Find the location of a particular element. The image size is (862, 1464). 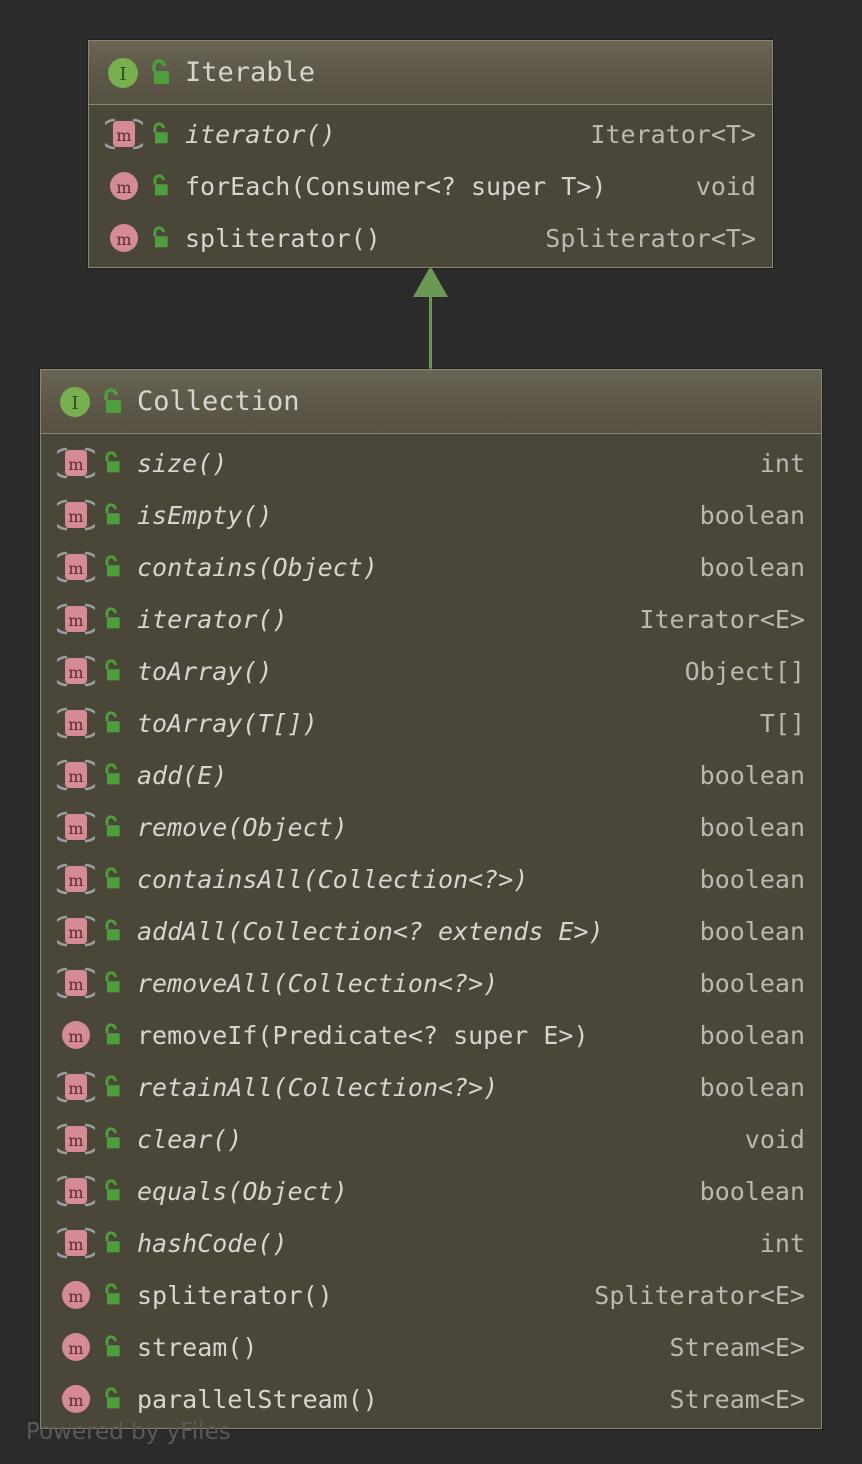

member-row: m retainAll(Collection<?>) boolean is located at coordinates (431, 1087).